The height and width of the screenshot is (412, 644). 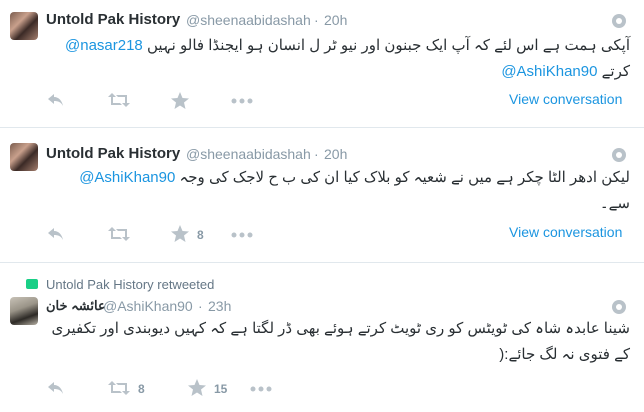 What do you see at coordinates (141, 389) in the screenshot?
I see `retweet-count: 8` at bounding box center [141, 389].